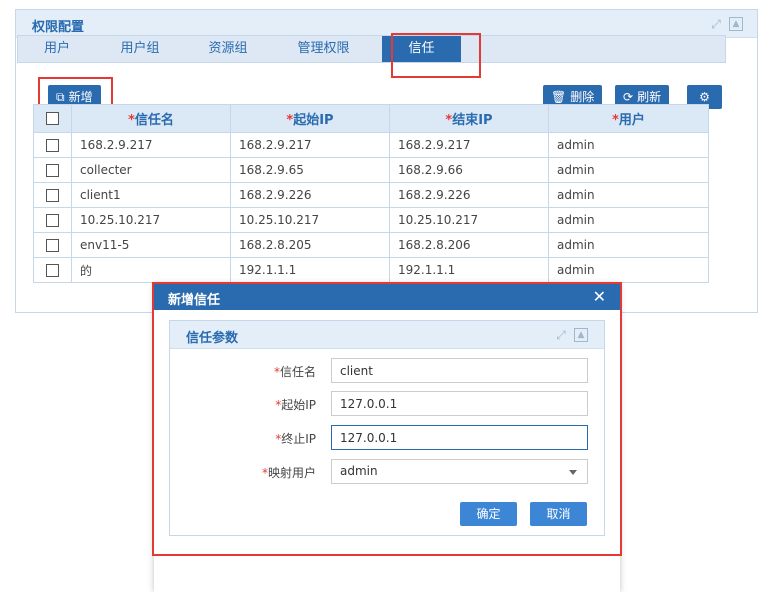 Image resolution: width=773 pixels, height=592 pixels. What do you see at coordinates (323, 49) in the screenshot?
I see `tab-admin-permissions: 管理权限` at bounding box center [323, 49].